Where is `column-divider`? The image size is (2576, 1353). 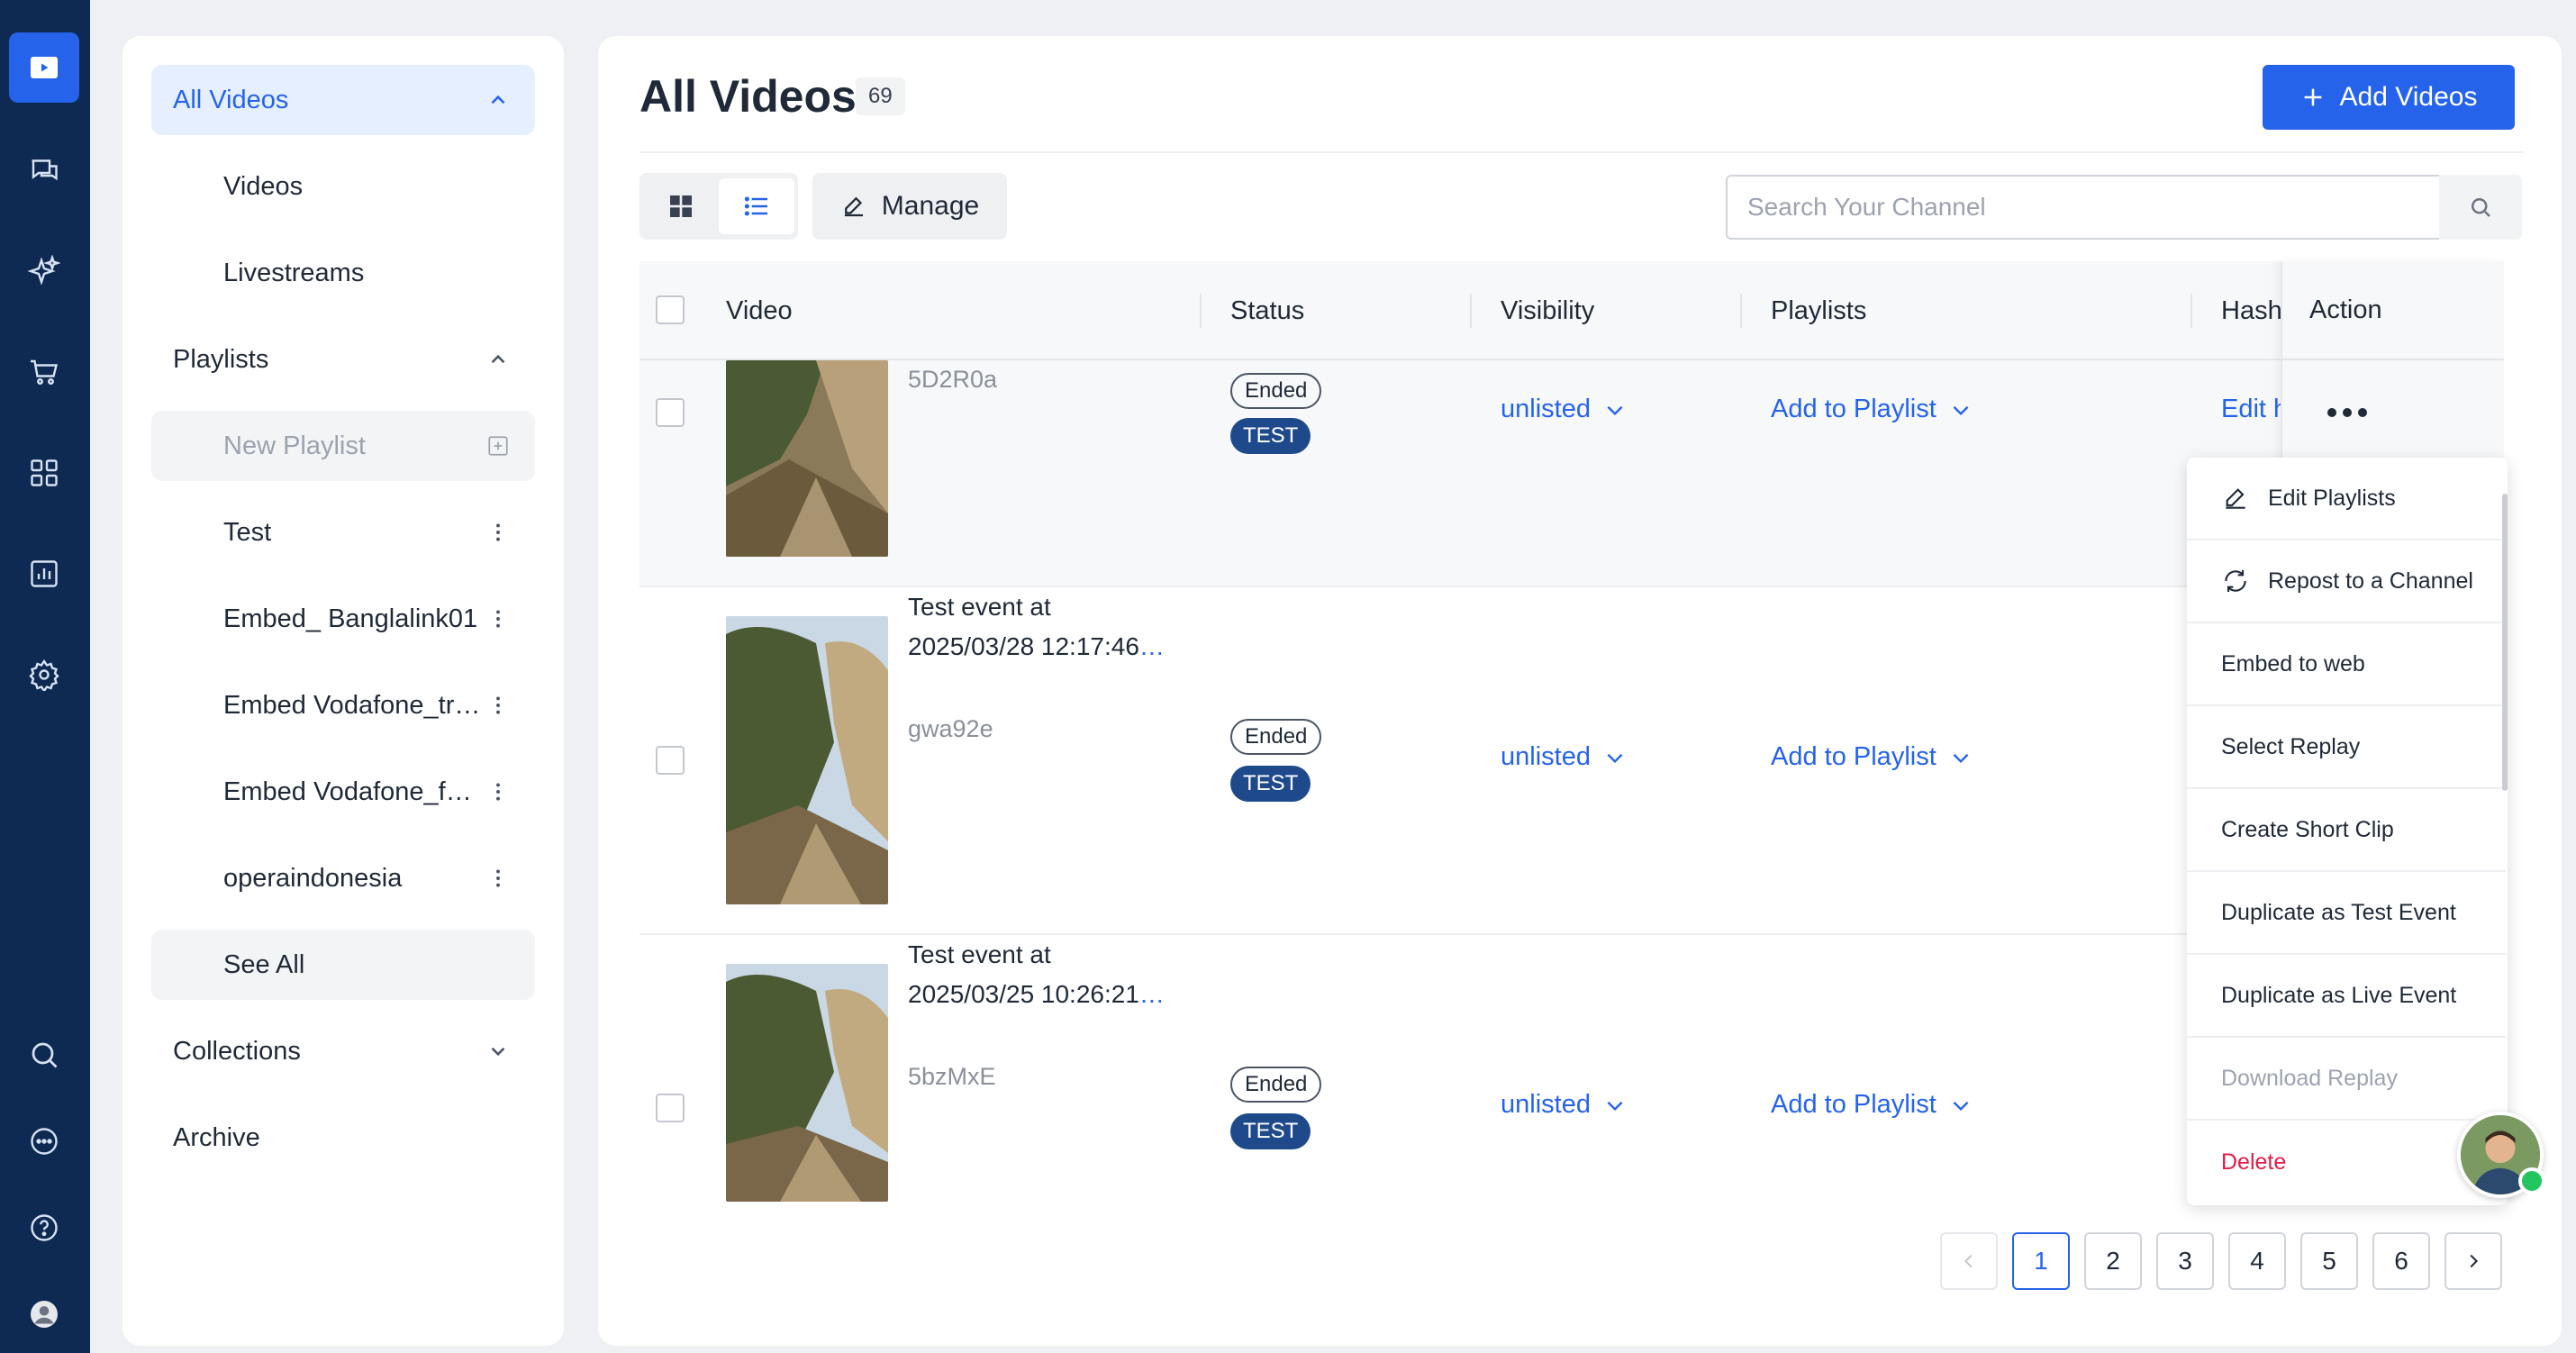
column-divider is located at coordinates (1741, 311).